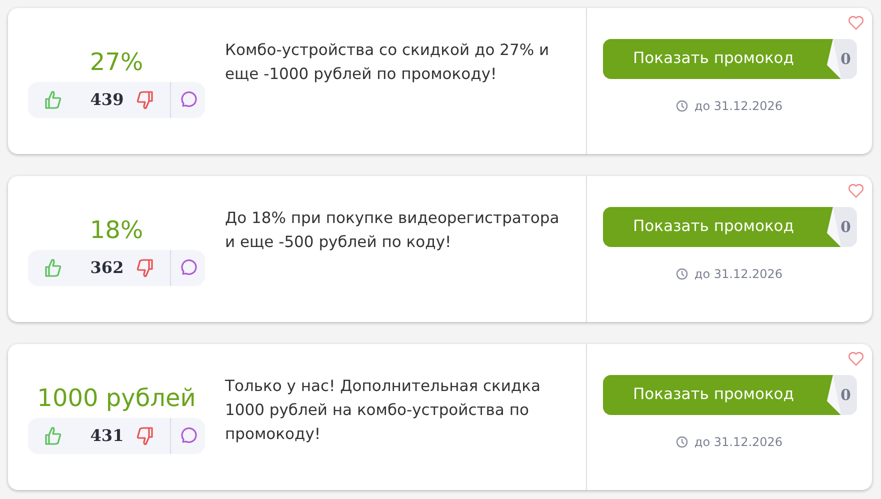 The width and height of the screenshot is (881, 499). I want to click on discount-value: 18%, so click(117, 230).